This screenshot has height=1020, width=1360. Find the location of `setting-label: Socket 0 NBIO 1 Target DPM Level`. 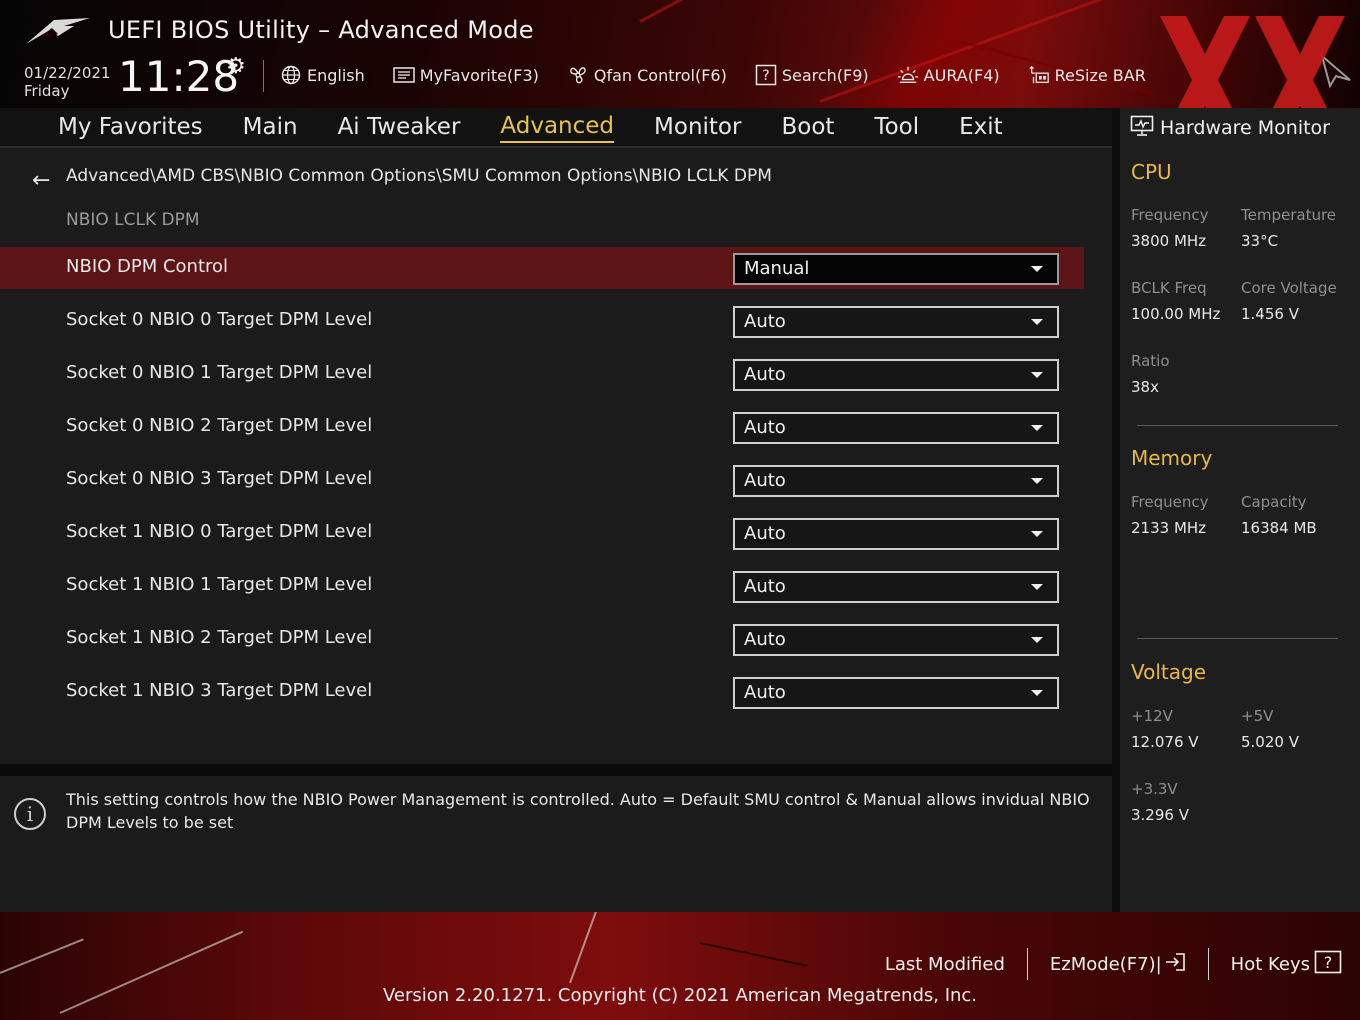

setting-label: Socket 0 NBIO 1 Target DPM Level is located at coordinates (219, 372).